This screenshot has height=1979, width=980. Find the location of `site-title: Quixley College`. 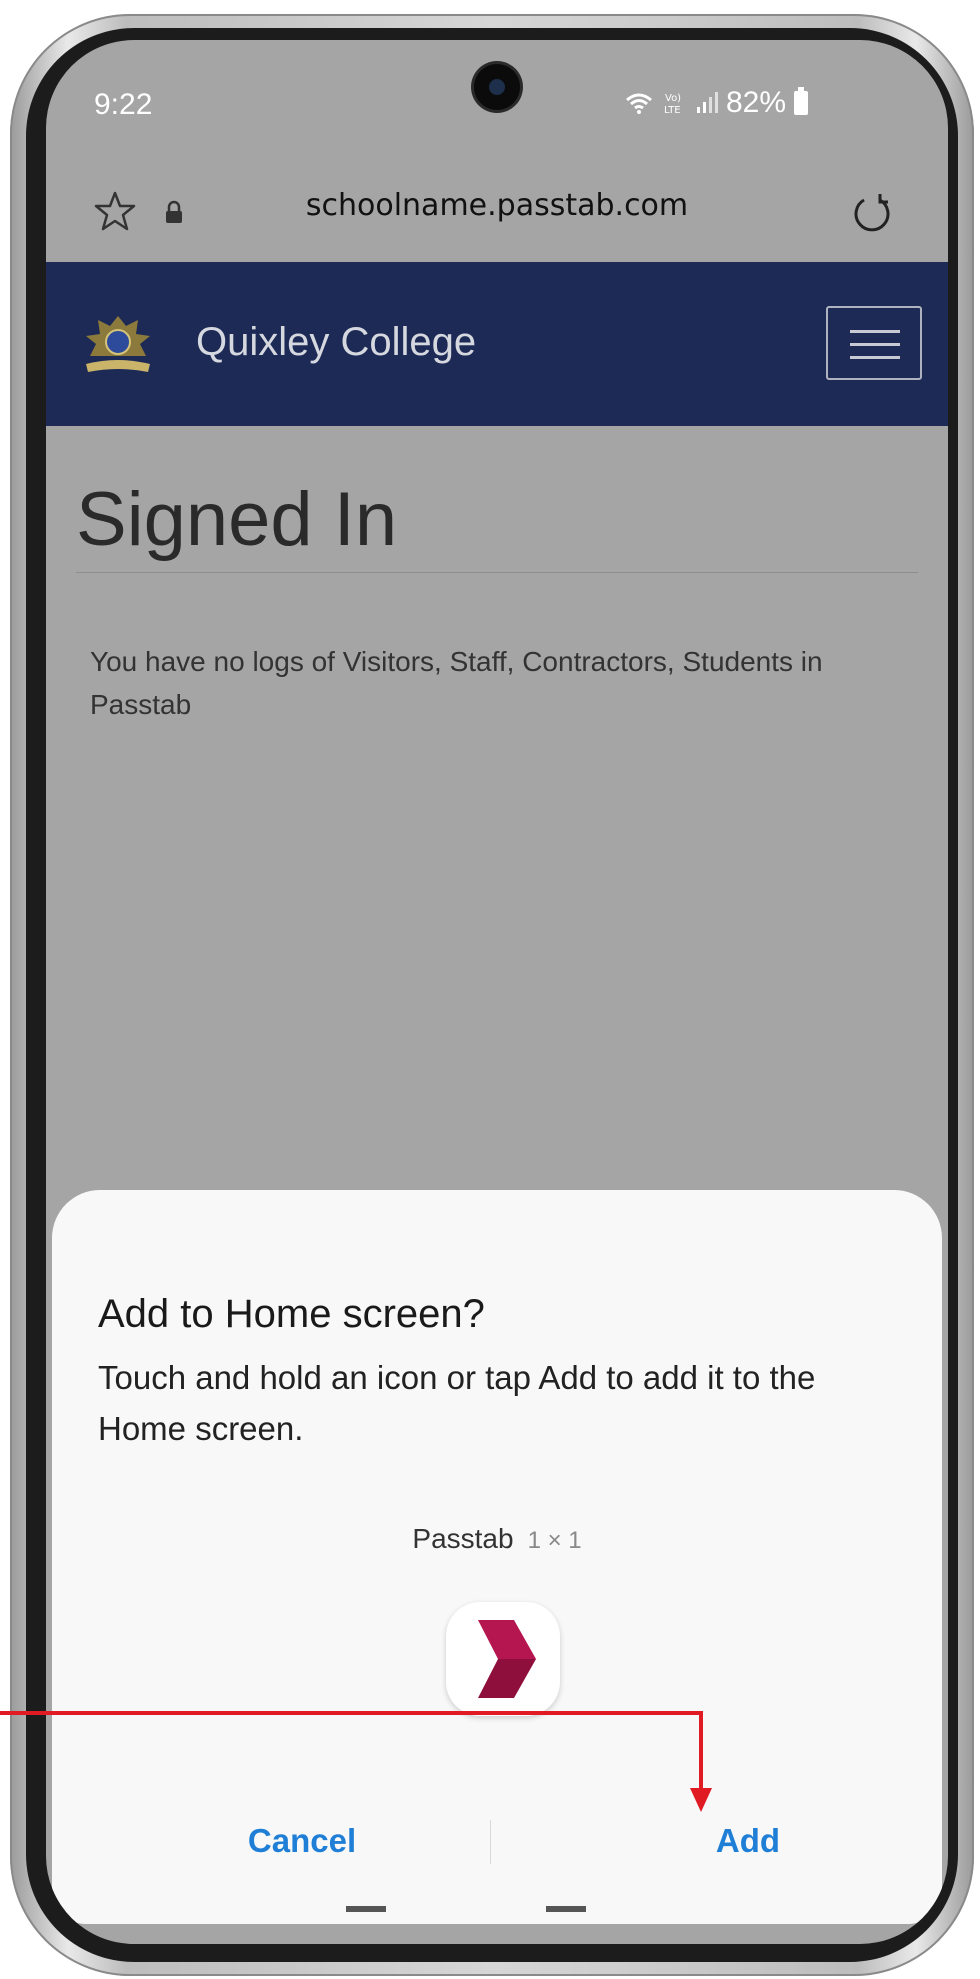

site-title: Quixley College is located at coordinates (336, 342).